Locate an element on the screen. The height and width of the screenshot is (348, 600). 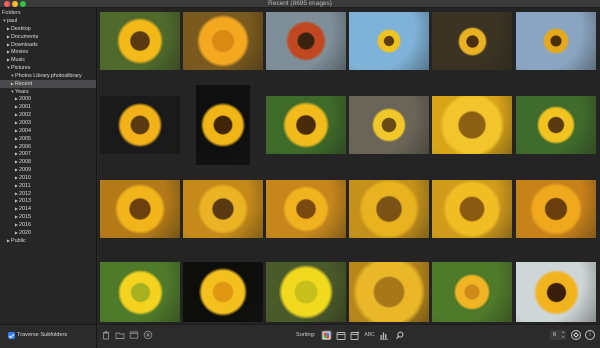
folder-tree-item: ▶Recent is located at coordinates (48, 83).